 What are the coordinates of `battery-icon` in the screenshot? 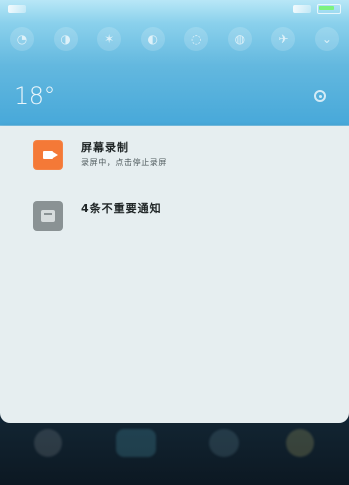 It's located at (329, 9).